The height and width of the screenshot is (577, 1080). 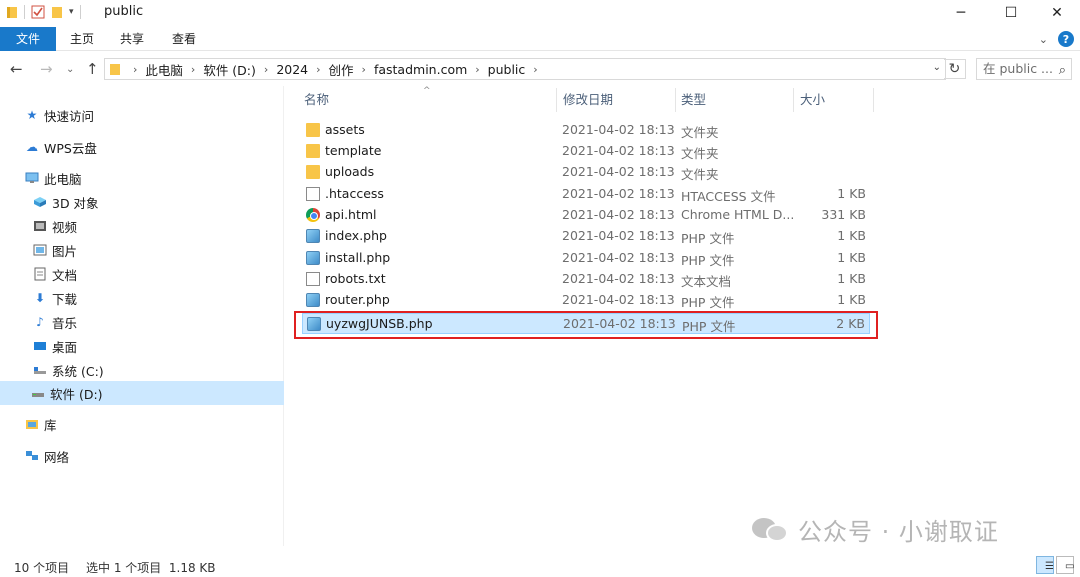 I want to click on window-title: public, so click(x=124, y=11).